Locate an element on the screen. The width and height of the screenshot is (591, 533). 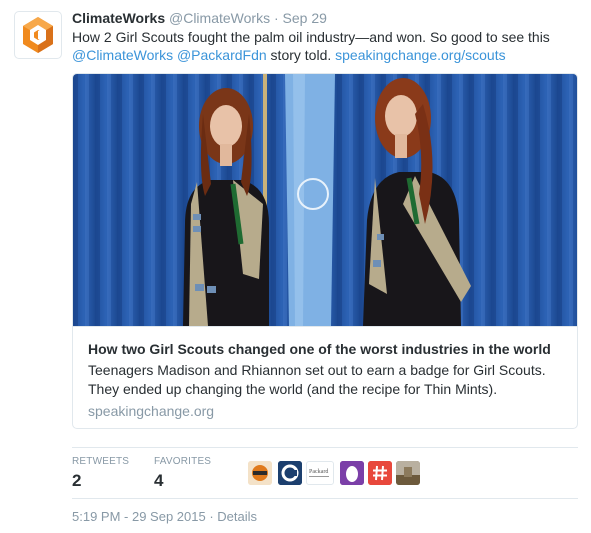
svg-text: Packard is located at coordinates (318, 472).